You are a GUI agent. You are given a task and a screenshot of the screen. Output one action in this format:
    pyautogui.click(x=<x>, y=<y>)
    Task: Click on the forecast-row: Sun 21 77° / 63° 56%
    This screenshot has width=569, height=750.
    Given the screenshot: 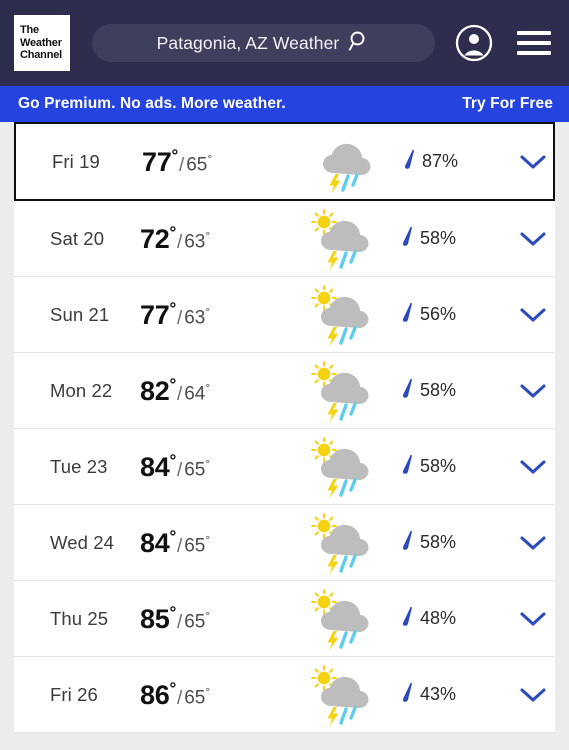 What is the action you would take?
    pyautogui.click(x=284, y=315)
    